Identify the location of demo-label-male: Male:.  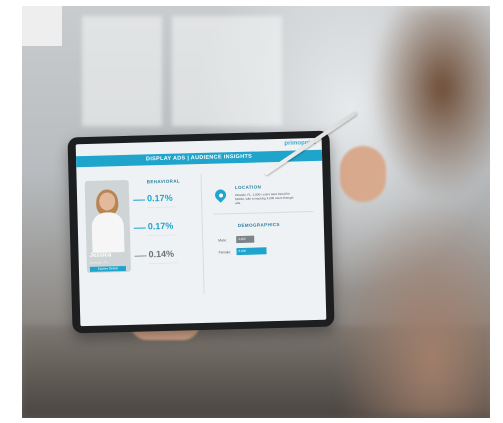
(222, 240).